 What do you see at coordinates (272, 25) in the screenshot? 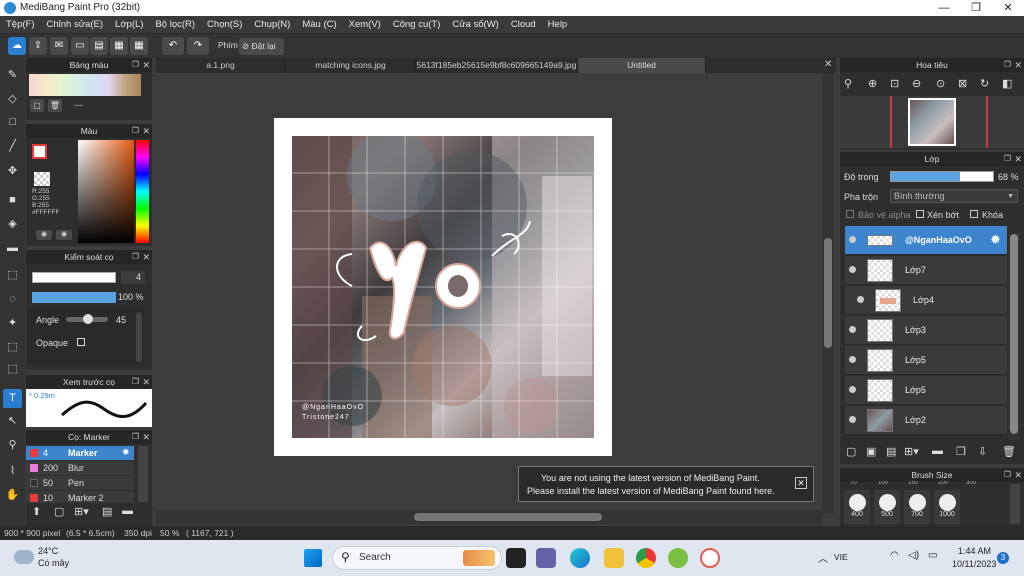
I see `menu-snap: Chụp(N)` at bounding box center [272, 25].